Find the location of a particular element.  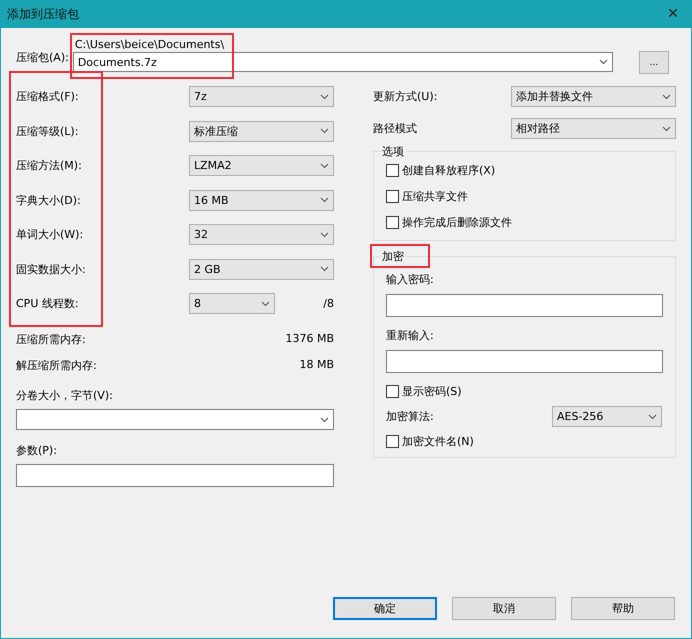

dropdown: 2 GB is located at coordinates (261, 269).